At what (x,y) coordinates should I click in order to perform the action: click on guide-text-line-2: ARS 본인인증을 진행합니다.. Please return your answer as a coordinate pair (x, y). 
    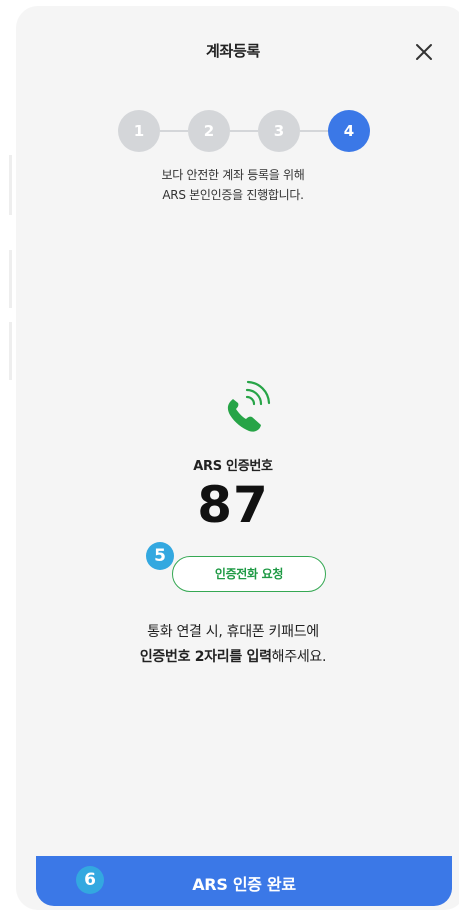
    Looking at the image, I should click on (233, 195).